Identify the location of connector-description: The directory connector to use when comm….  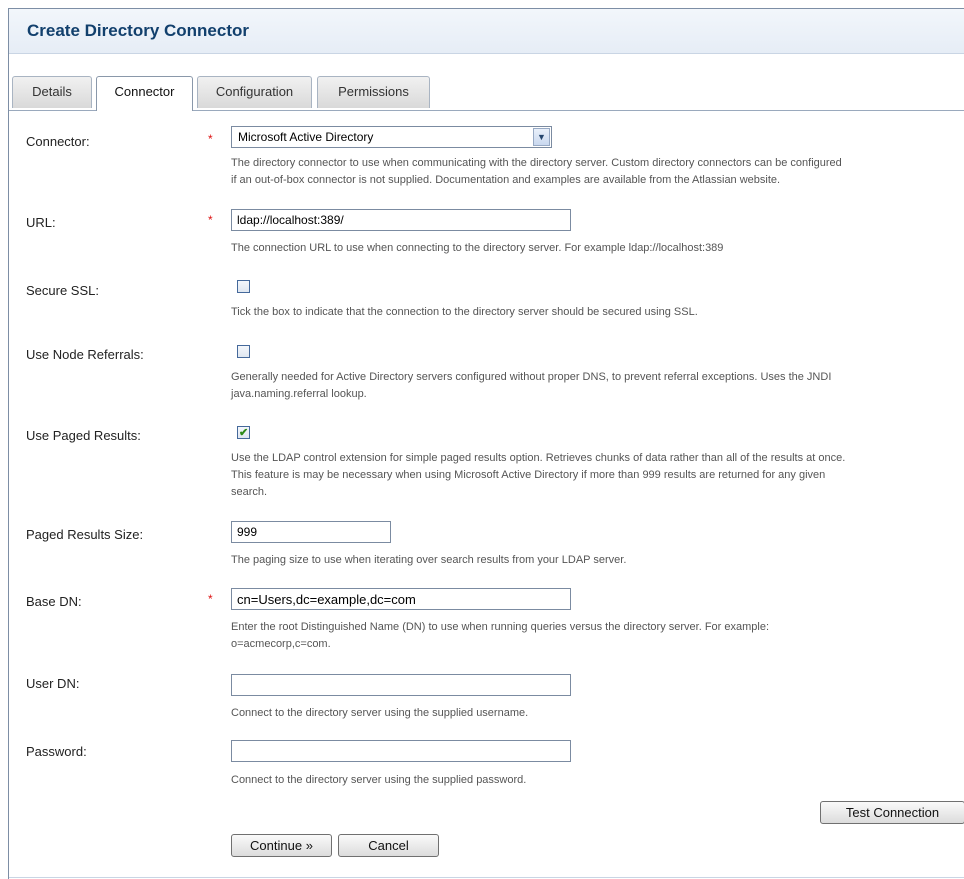
(597, 172).